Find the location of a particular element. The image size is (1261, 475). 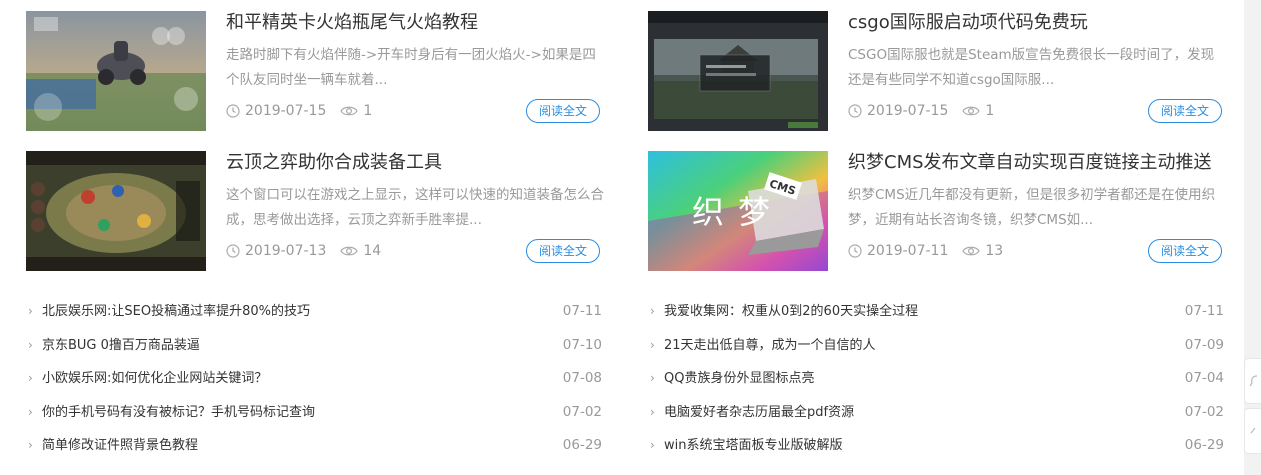

csgo-screenshot-thumbnail is located at coordinates (738, 71).